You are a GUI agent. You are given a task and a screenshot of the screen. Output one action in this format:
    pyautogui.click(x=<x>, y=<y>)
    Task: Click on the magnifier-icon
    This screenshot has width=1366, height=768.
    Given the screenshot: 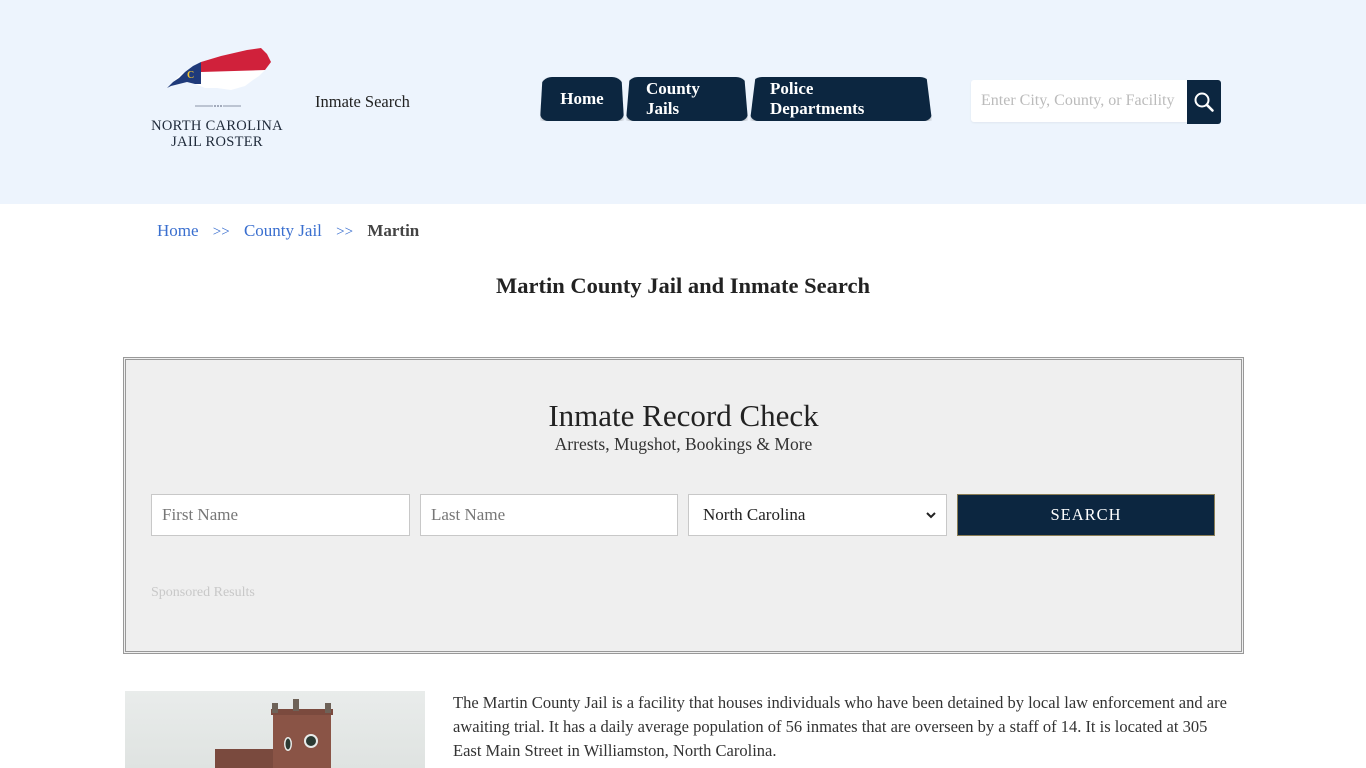 What is the action you would take?
    pyautogui.click(x=1204, y=102)
    